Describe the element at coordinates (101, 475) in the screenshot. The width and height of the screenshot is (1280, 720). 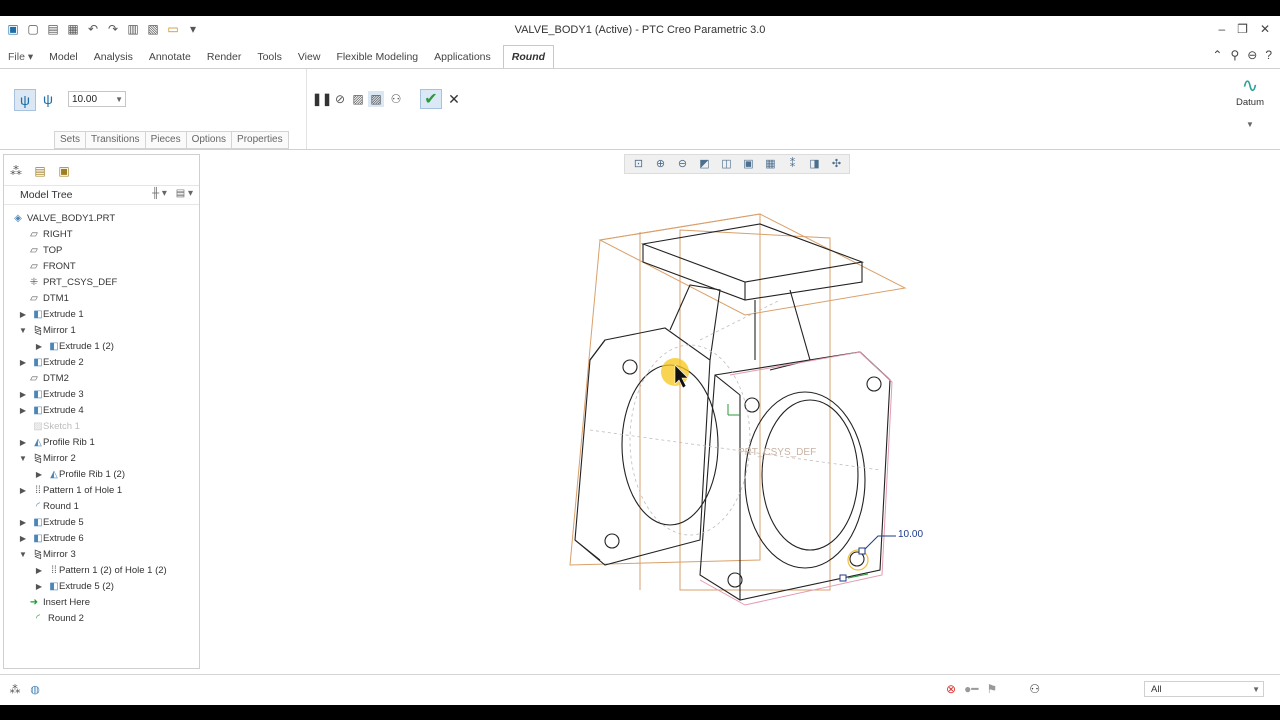
I see `tree-item-profile-rib-1-2: ▶ ◭ Profile Rib 1 (2)` at that location.